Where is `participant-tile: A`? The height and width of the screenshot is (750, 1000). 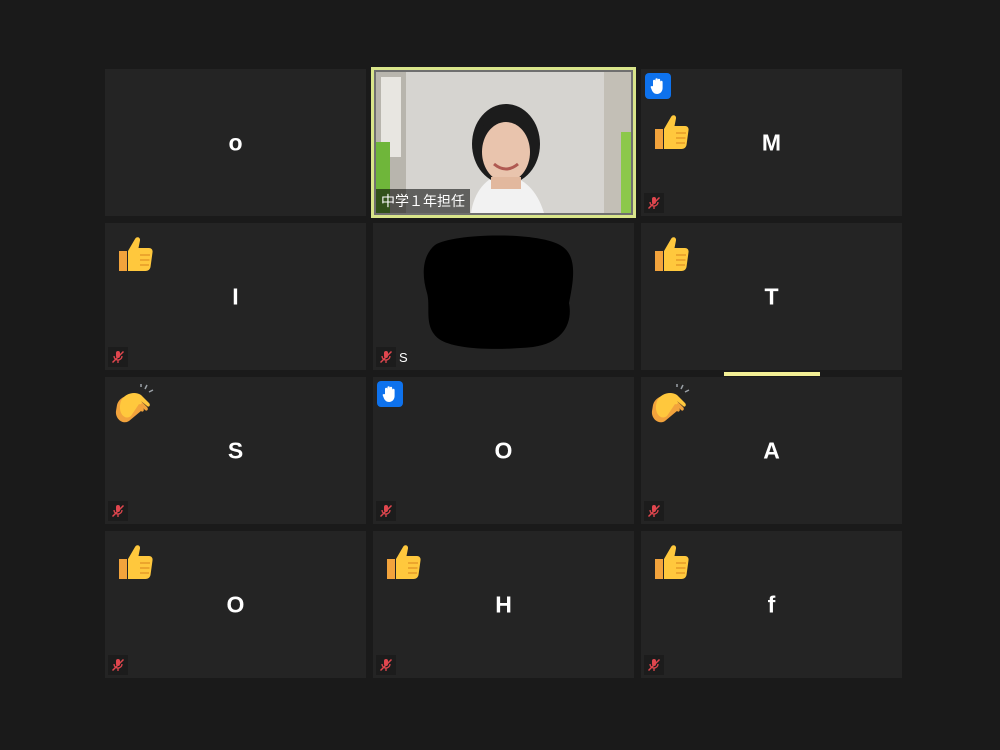
participant-tile: A is located at coordinates (771, 450).